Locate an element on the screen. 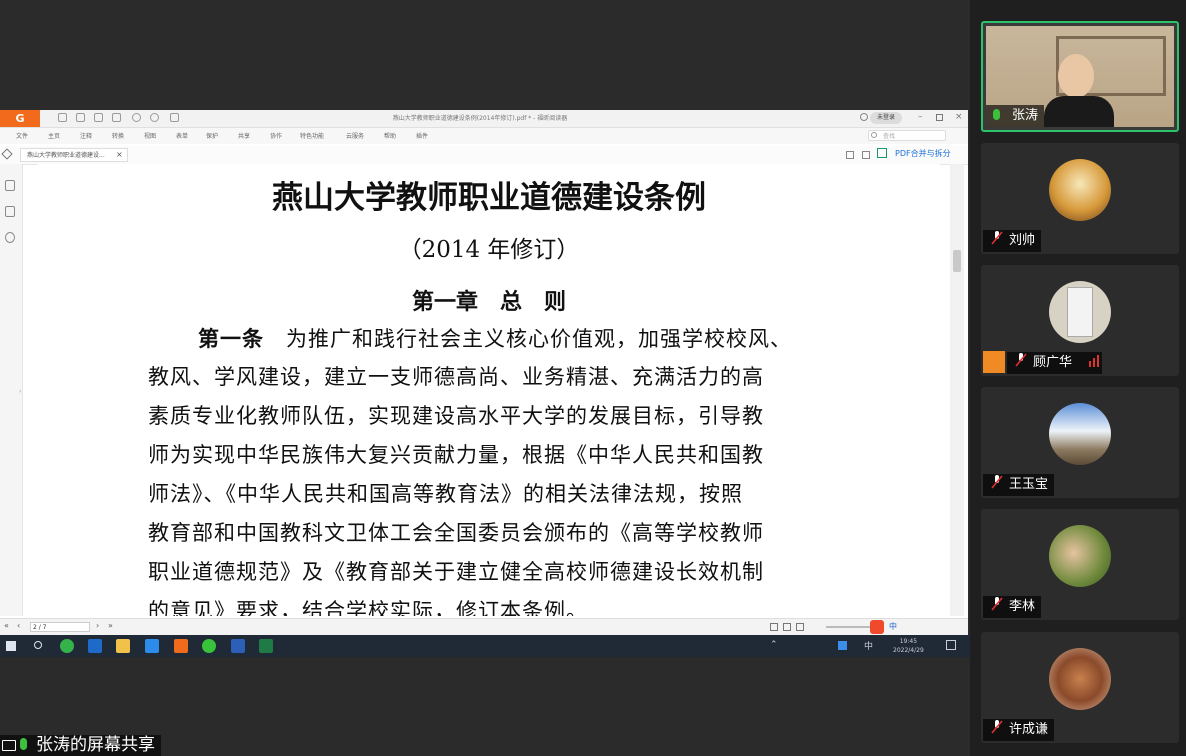  paragraph-line: 为推广和践行社会主义核心价值观，加强学校校风、 is located at coordinates (539, 339).